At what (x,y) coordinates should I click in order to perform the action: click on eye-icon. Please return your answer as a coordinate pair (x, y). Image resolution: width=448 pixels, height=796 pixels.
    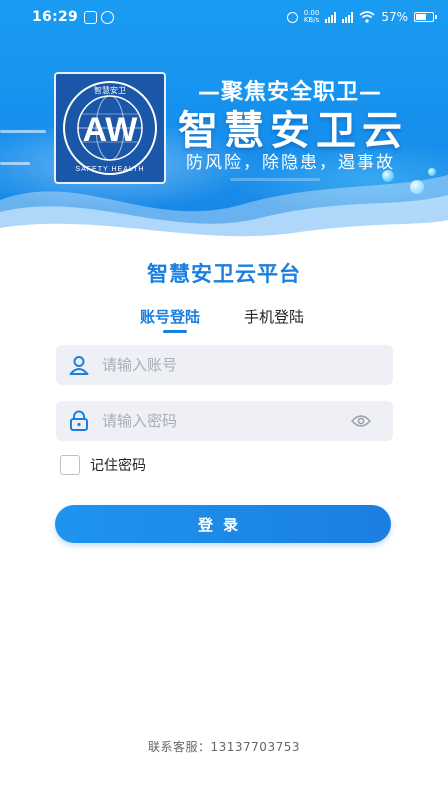
    Looking at the image, I should click on (361, 421).